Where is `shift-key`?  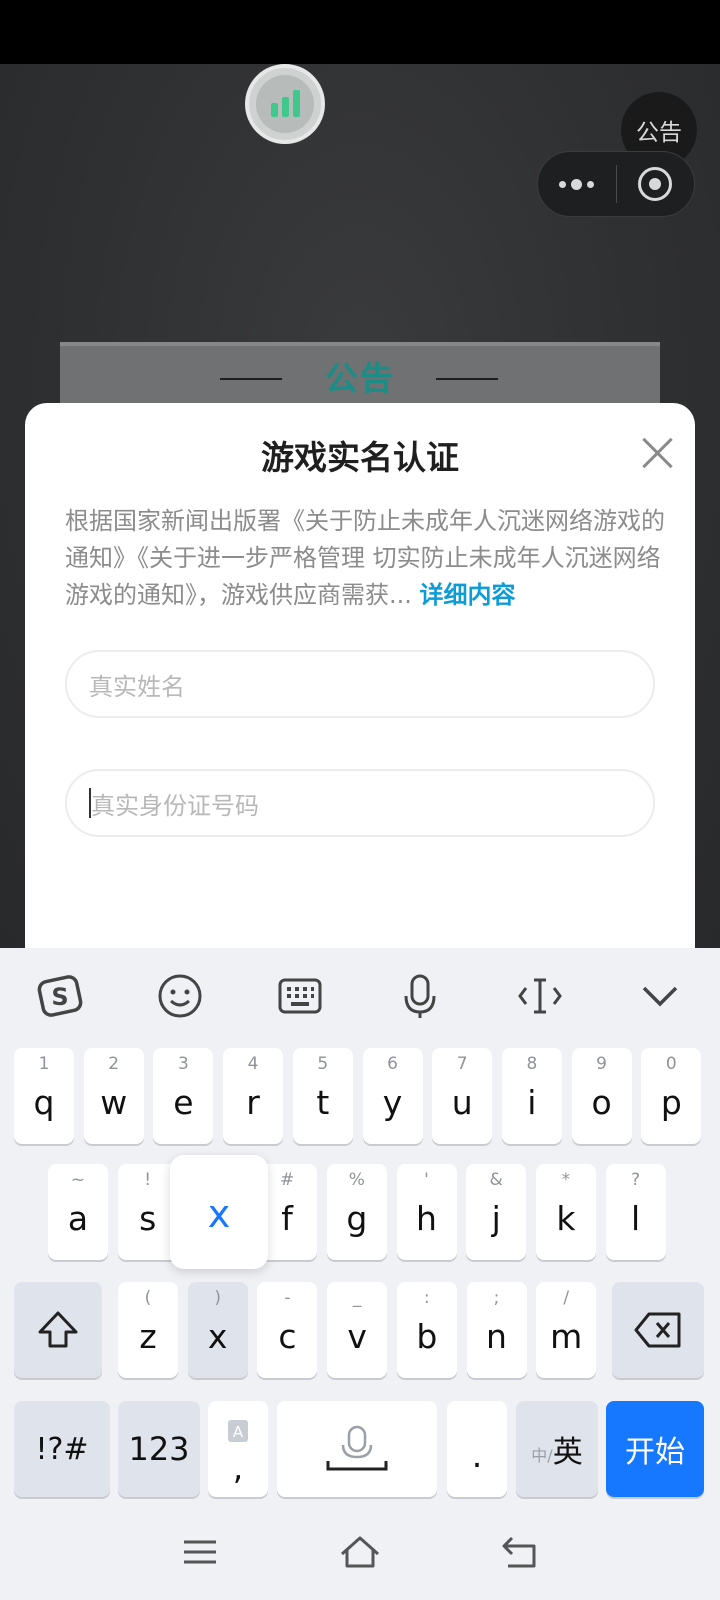 shift-key is located at coordinates (58, 1330).